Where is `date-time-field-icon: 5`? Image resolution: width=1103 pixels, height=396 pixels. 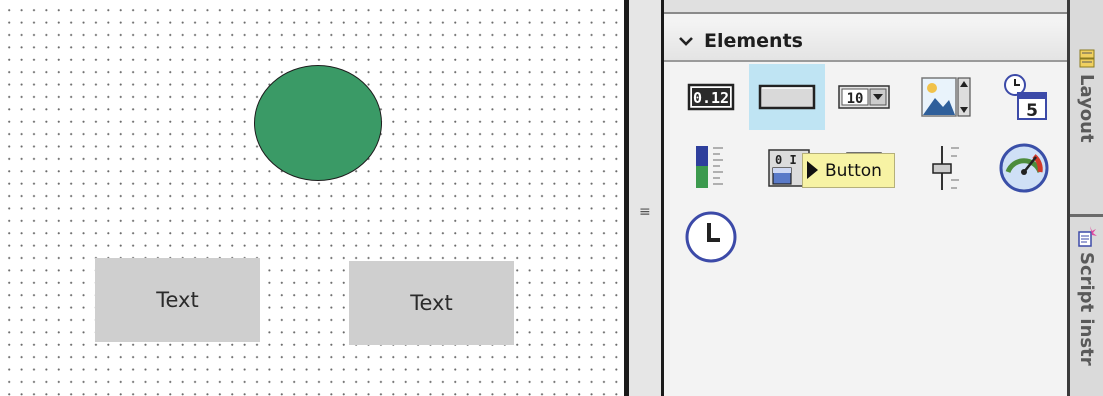
date-time-field-icon: 5 is located at coordinates (1025, 97).